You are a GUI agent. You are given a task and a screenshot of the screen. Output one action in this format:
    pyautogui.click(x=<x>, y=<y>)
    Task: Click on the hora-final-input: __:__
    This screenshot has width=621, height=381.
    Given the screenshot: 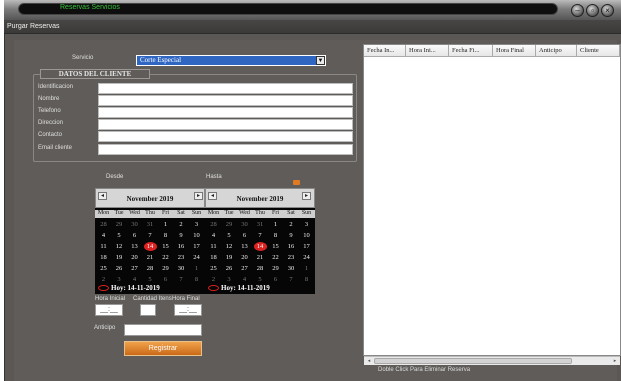 What is the action you would take?
    pyautogui.click(x=188, y=310)
    